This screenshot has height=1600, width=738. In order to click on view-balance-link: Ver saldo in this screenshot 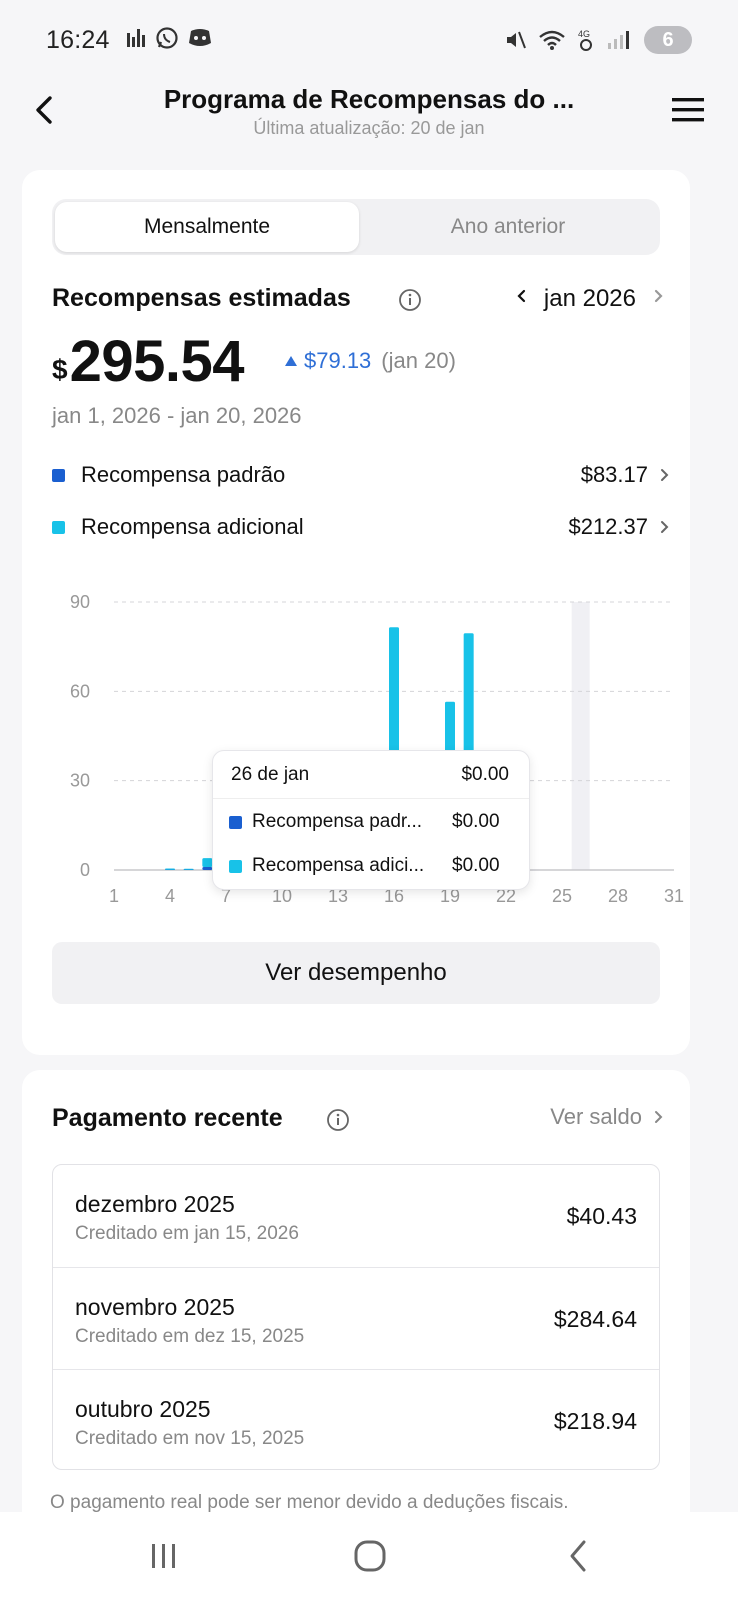, I will do `click(608, 1117)`.